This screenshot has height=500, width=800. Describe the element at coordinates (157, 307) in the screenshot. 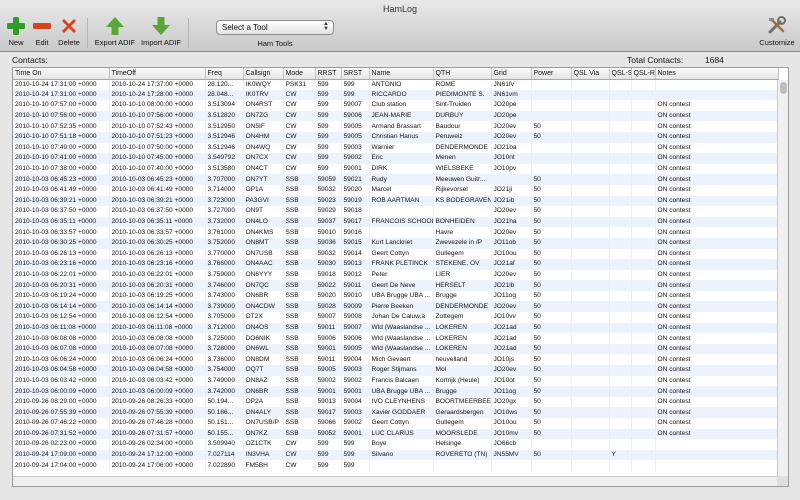

I see `table-cell: 2010-10-03 06:14:14 +0000` at that location.